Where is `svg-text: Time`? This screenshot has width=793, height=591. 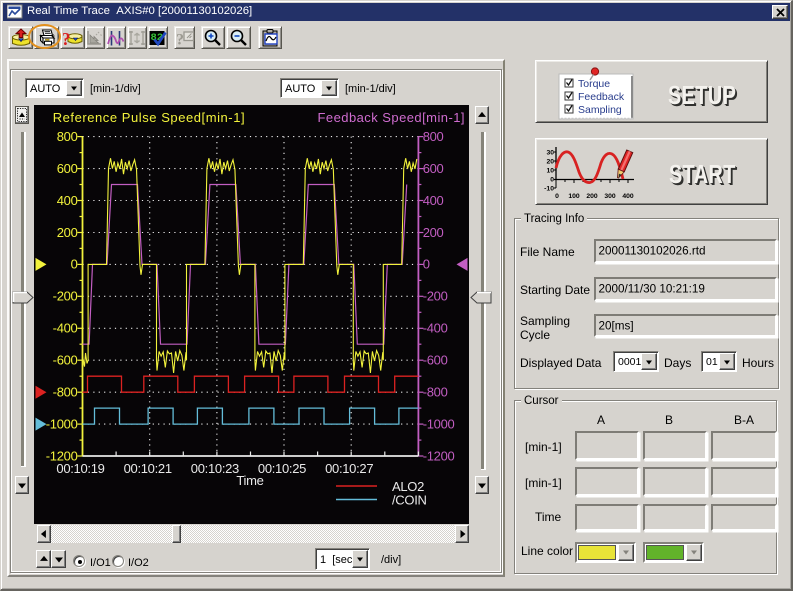
svg-text: Time is located at coordinates (249, 480).